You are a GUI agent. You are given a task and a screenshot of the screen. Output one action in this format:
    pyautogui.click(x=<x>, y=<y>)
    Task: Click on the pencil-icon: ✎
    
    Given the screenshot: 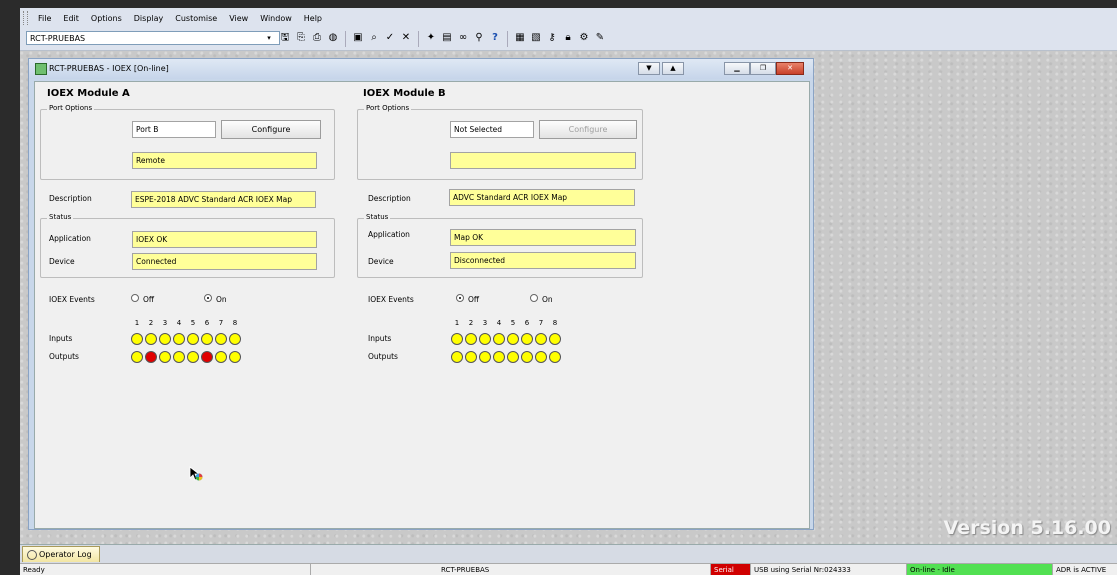 What is the action you would take?
    pyautogui.click(x=600, y=38)
    